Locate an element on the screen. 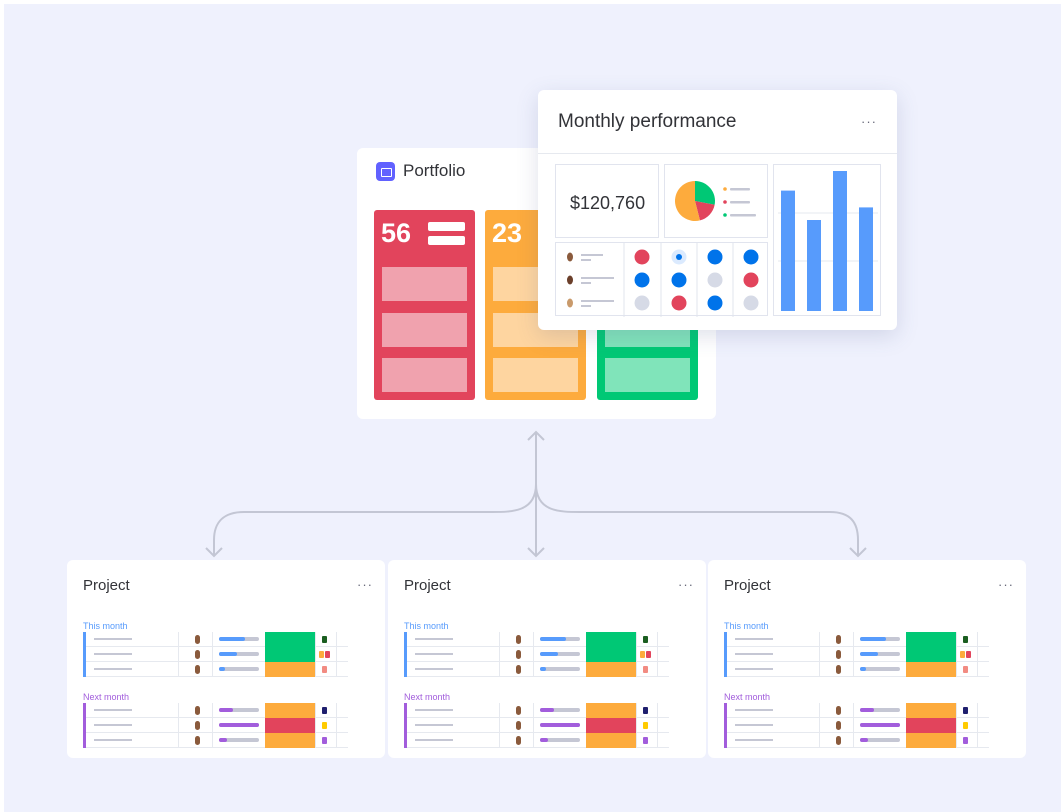  amount-widget: $120,760 is located at coordinates (607, 201).